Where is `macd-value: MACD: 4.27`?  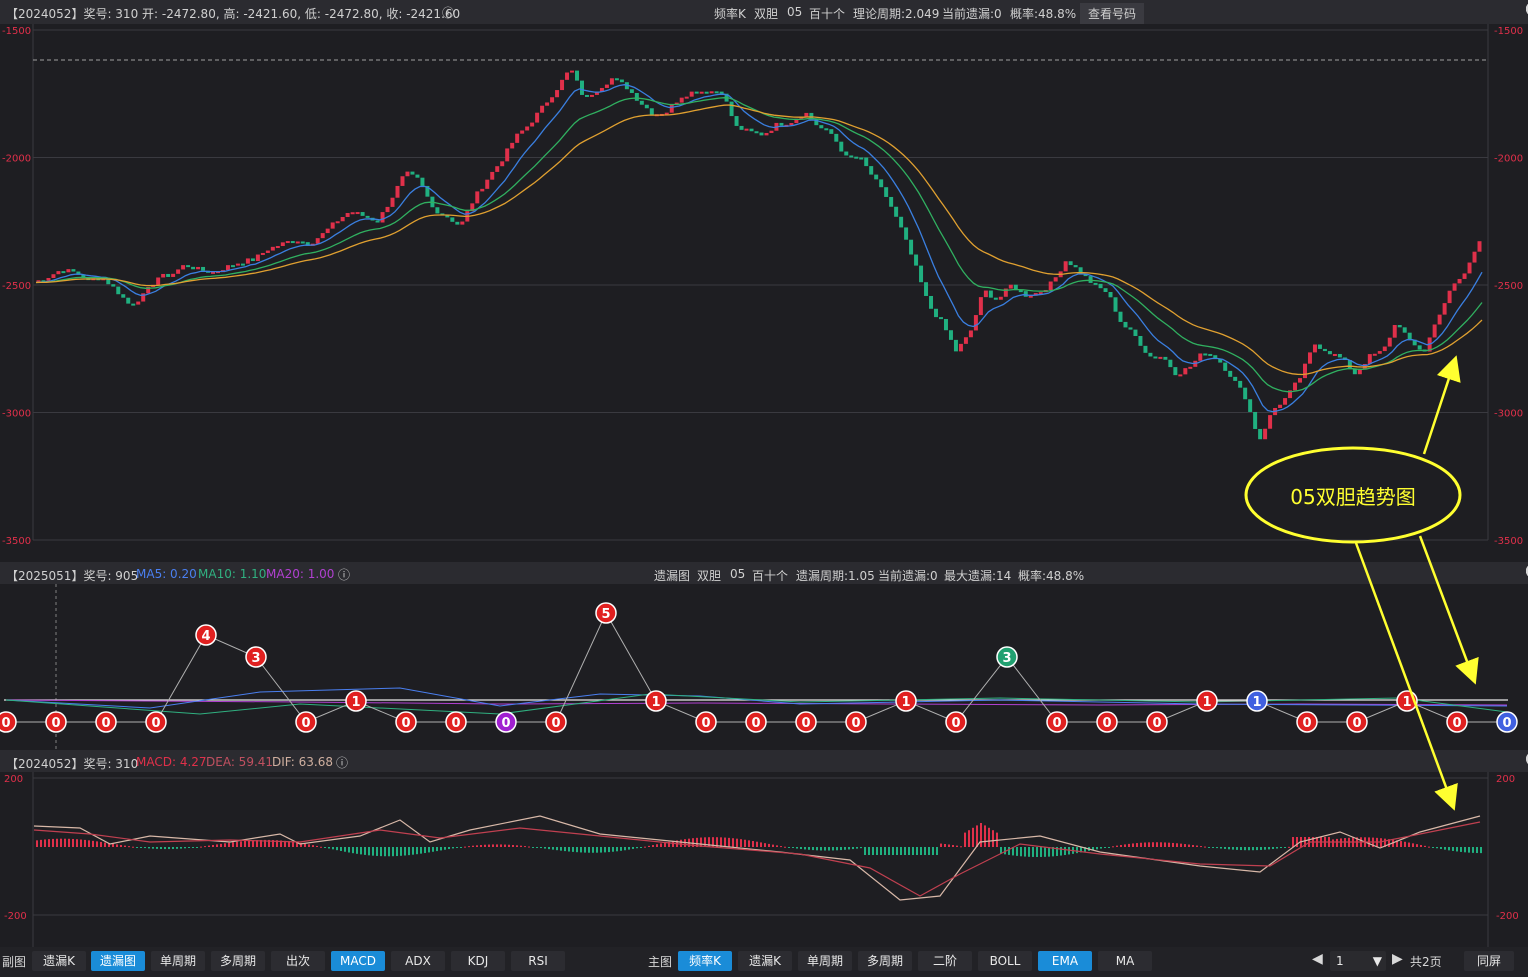
macd-value: MACD: 4.27 is located at coordinates (171, 762).